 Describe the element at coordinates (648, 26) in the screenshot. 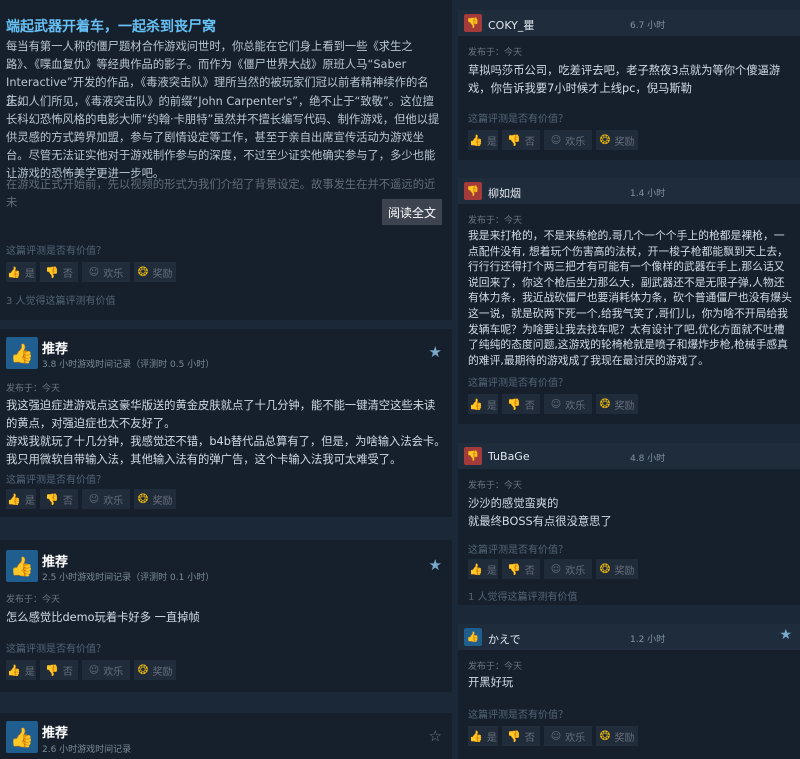

I see `playtime: 6.7 小时` at that location.